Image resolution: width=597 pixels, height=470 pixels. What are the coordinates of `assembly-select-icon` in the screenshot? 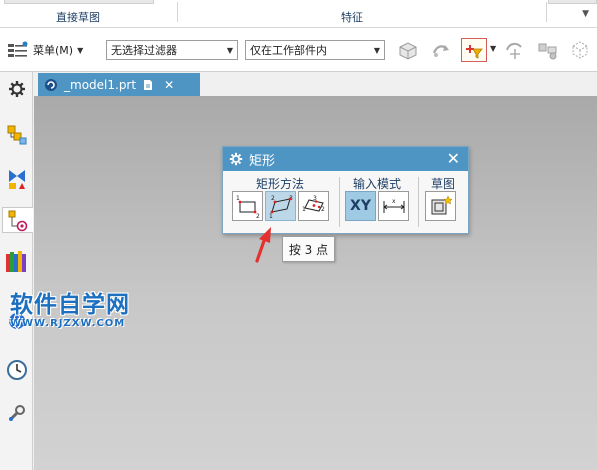 It's located at (548, 50).